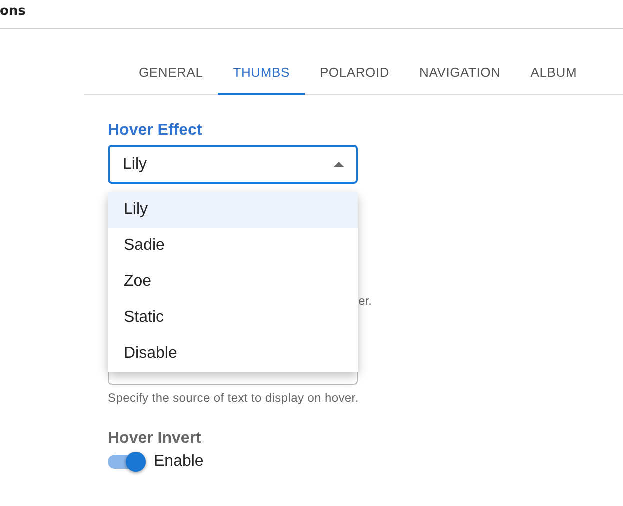 This screenshot has height=506, width=623. I want to click on help-text: er., so click(365, 301).